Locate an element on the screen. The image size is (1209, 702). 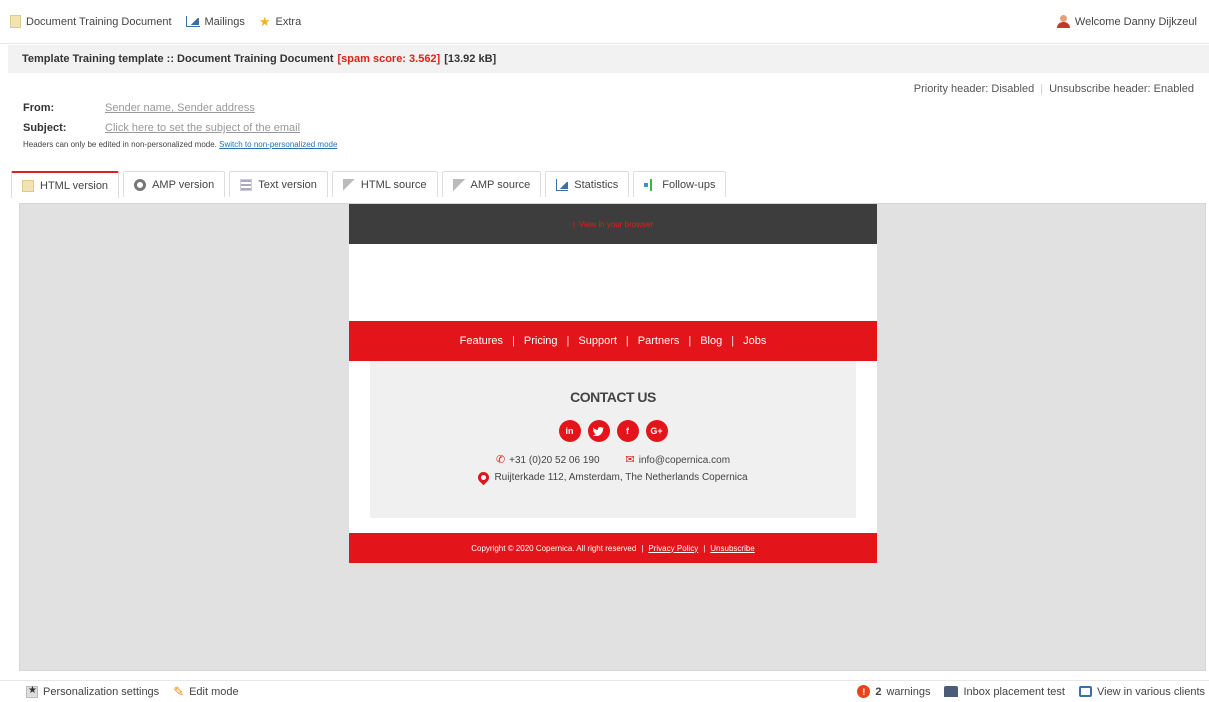
nav-support: Support is located at coordinates (597, 341).